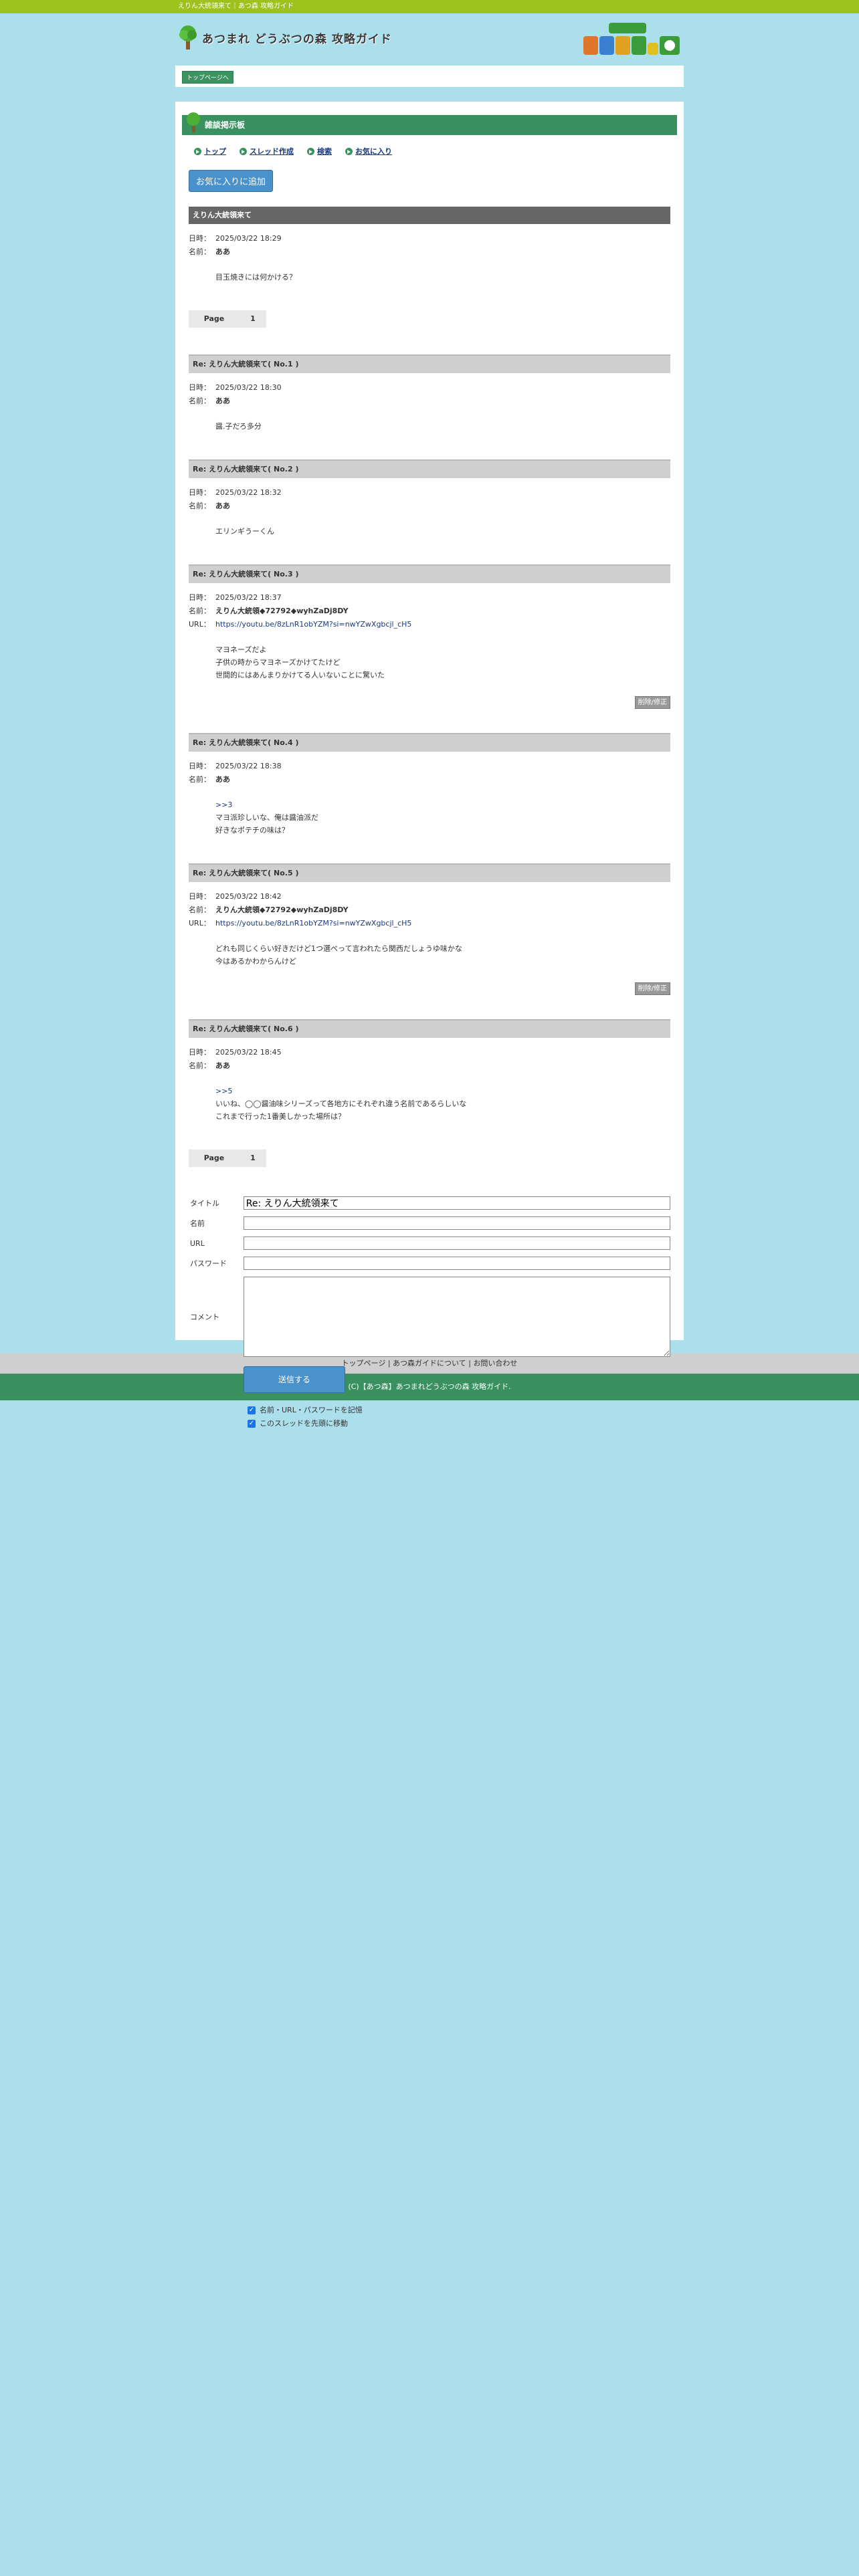 This screenshot has width=859, height=2576. Describe the element at coordinates (294, 1379) in the screenshot. I see `submit-button: 送信する` at that location.